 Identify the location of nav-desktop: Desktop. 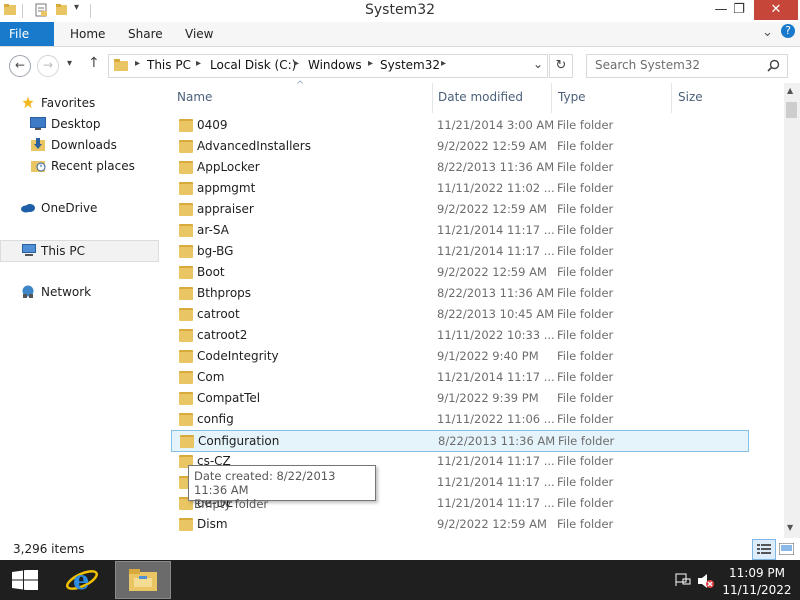
(78, 124).